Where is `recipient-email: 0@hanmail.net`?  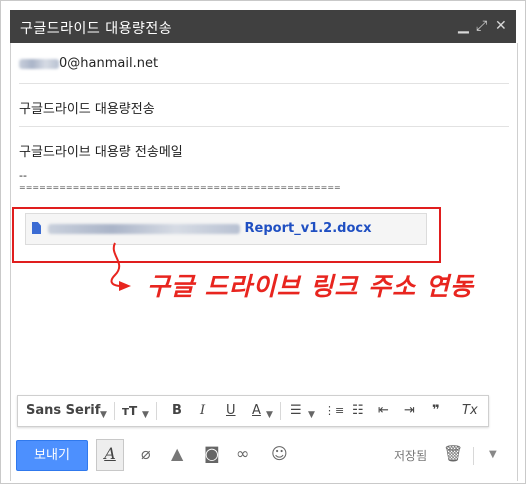 recipient-email: 0@hanmail.net is located at coordinates (109, 63).